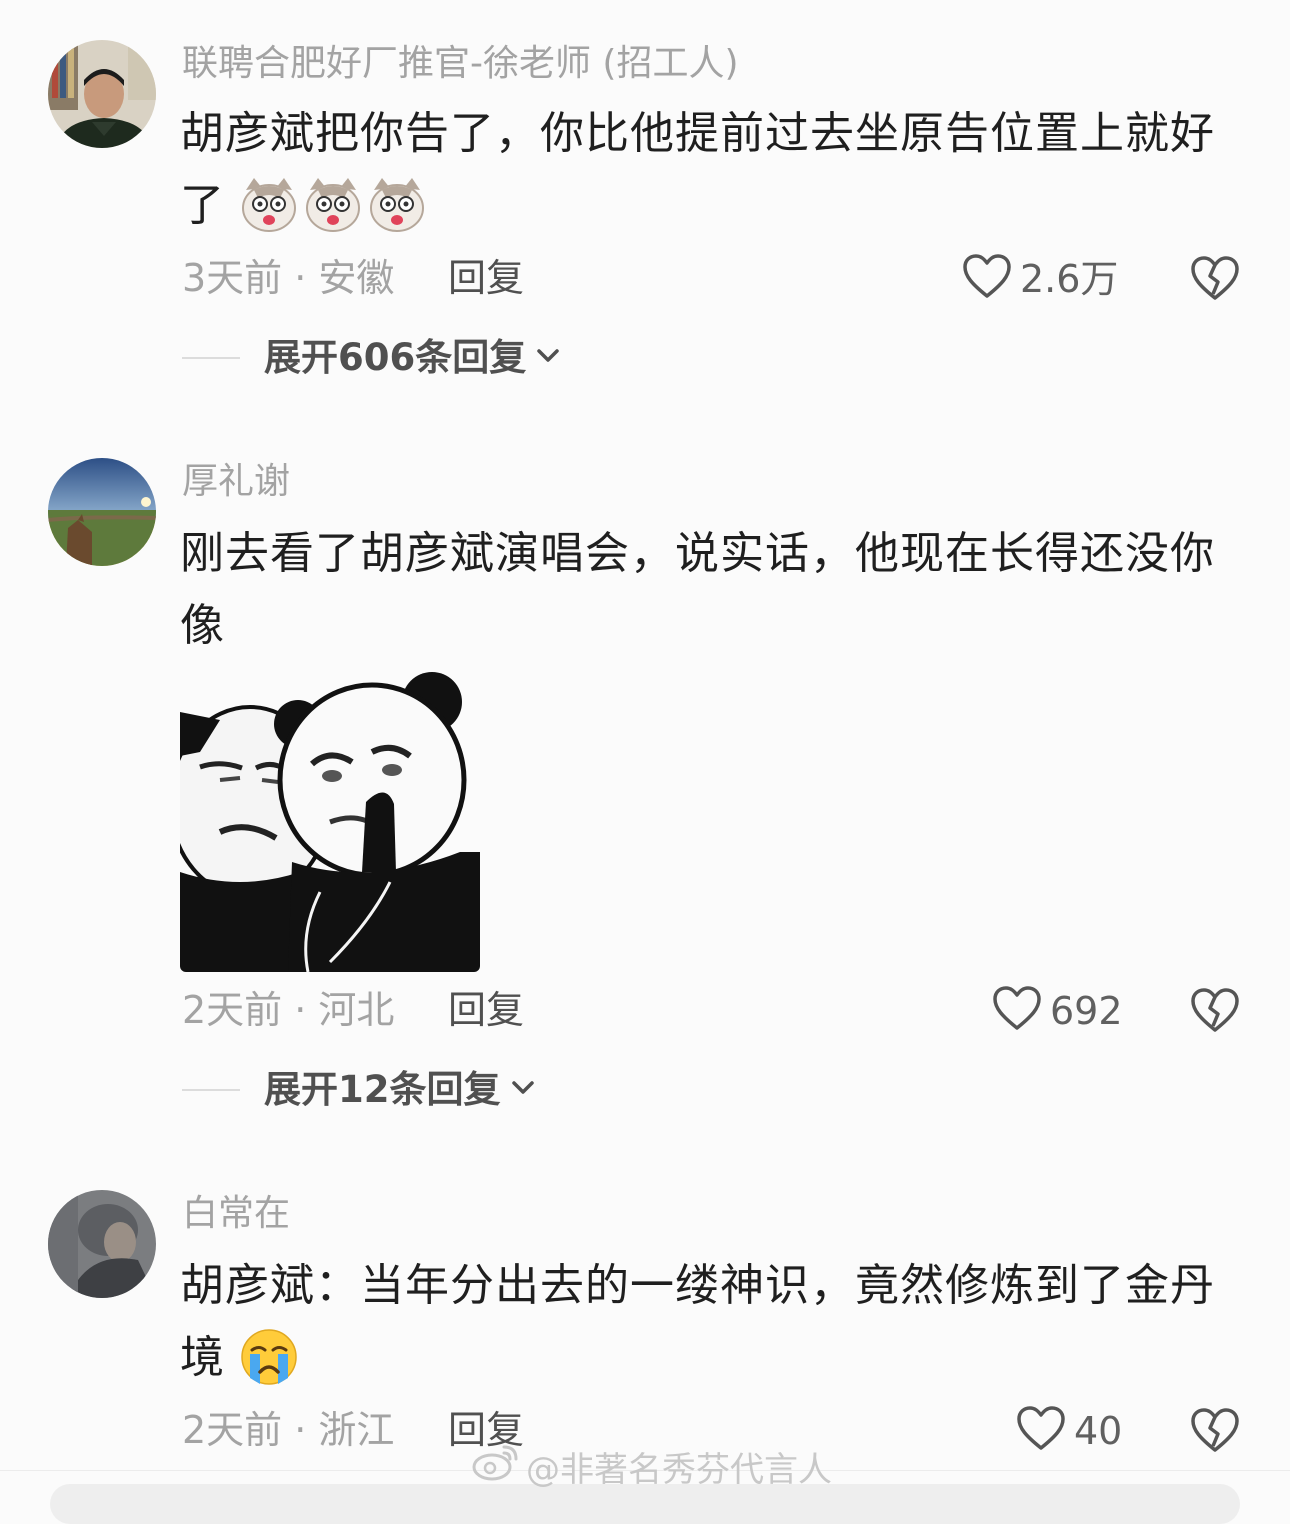 This screenshot has width=1290, height=1524. I want to click on username: 白常在, so click(236, 1214).